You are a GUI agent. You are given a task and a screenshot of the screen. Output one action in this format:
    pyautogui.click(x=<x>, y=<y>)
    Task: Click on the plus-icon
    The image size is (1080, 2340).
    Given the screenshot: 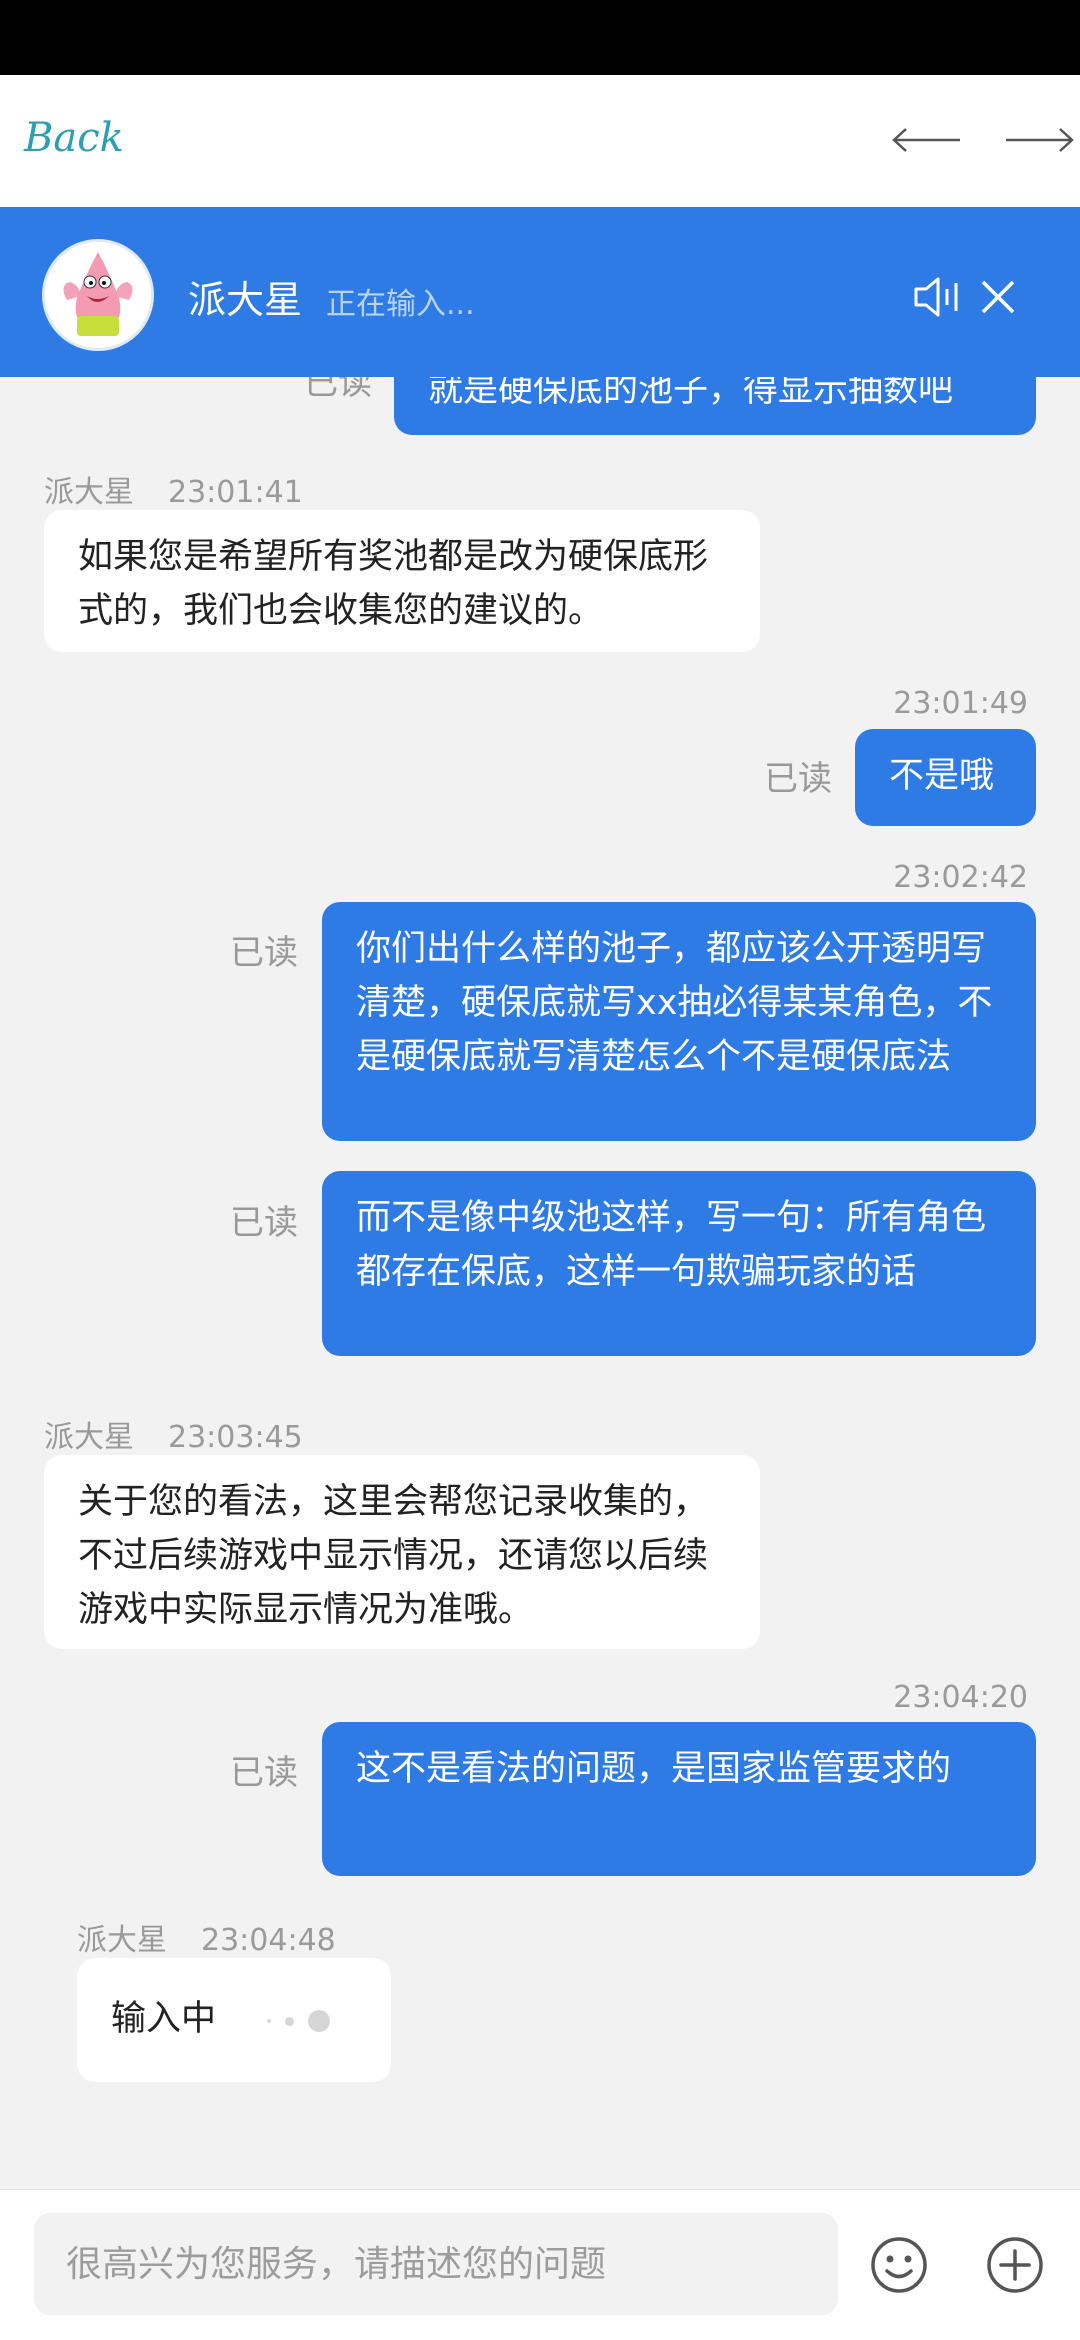 What is the action you would take?
    pyautogui.click(x=1015, y=2265)
    